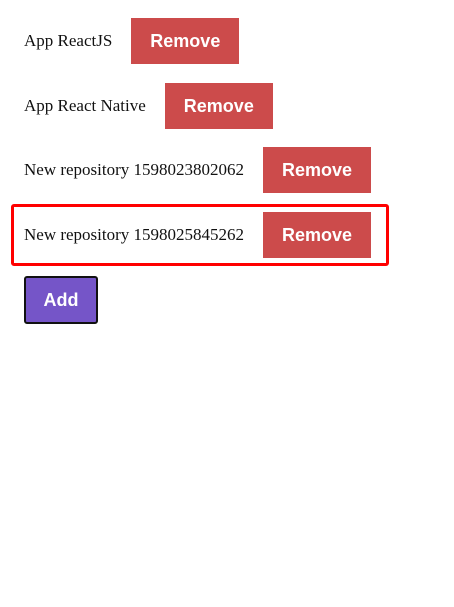 The width and height of the screenshot is (454, 607). I want to click on repository-name: New repository 1598023802062, so click(134, 169).